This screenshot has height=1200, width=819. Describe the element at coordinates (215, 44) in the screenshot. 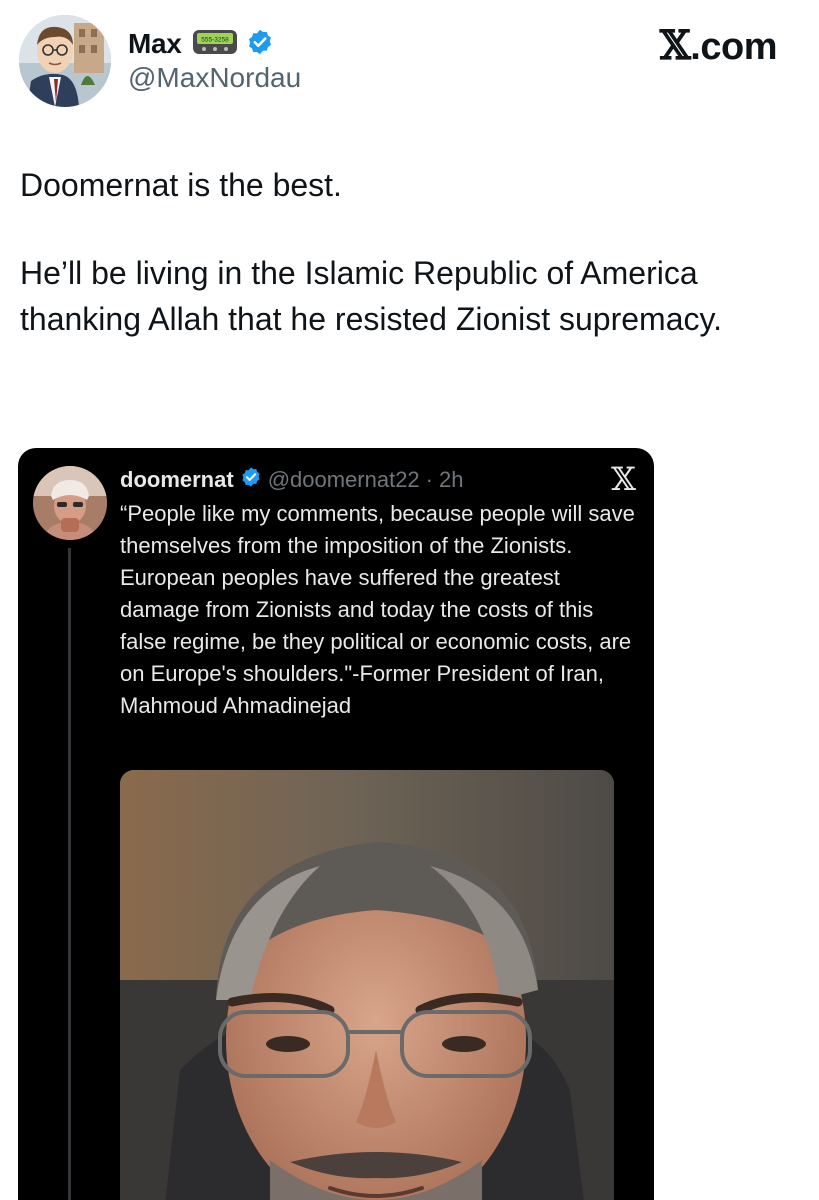

I see `pager-icon: 555-3258` at that location.